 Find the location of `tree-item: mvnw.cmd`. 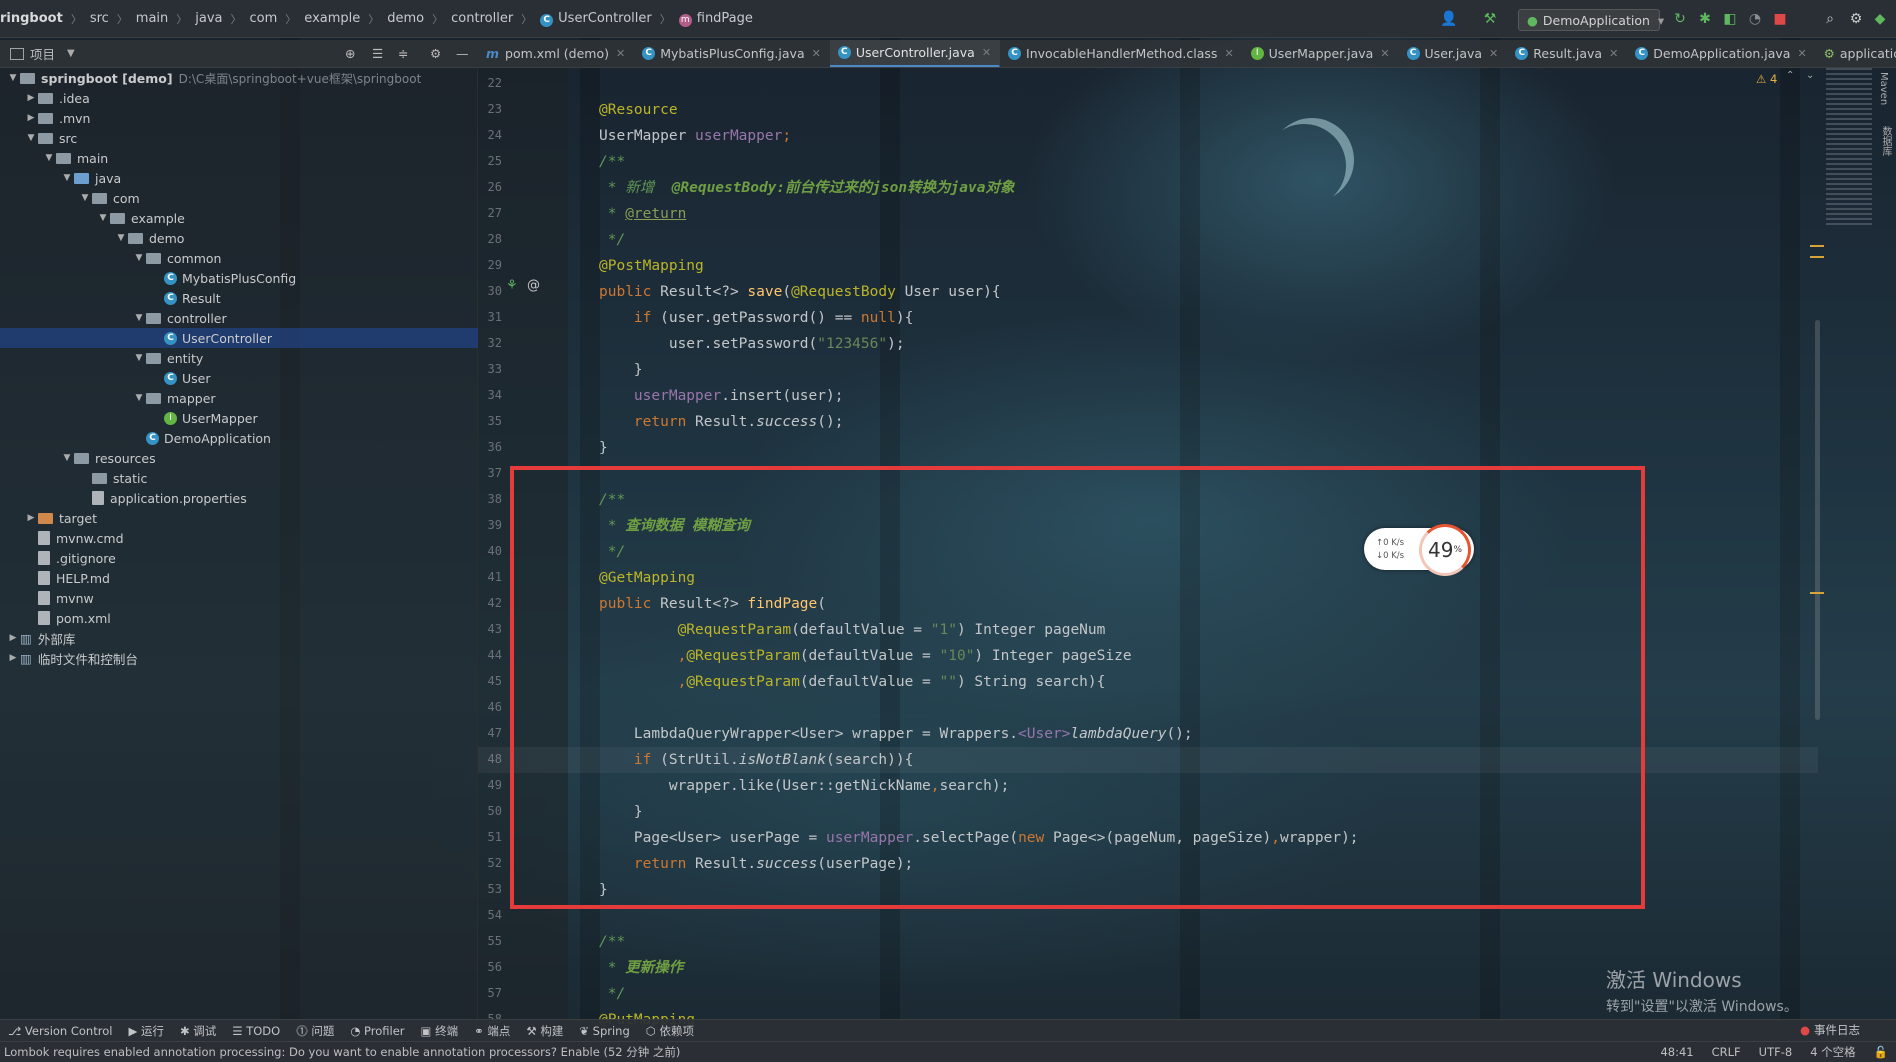

tree-item: mvnw.cmd is located at coordinates (74, 538).